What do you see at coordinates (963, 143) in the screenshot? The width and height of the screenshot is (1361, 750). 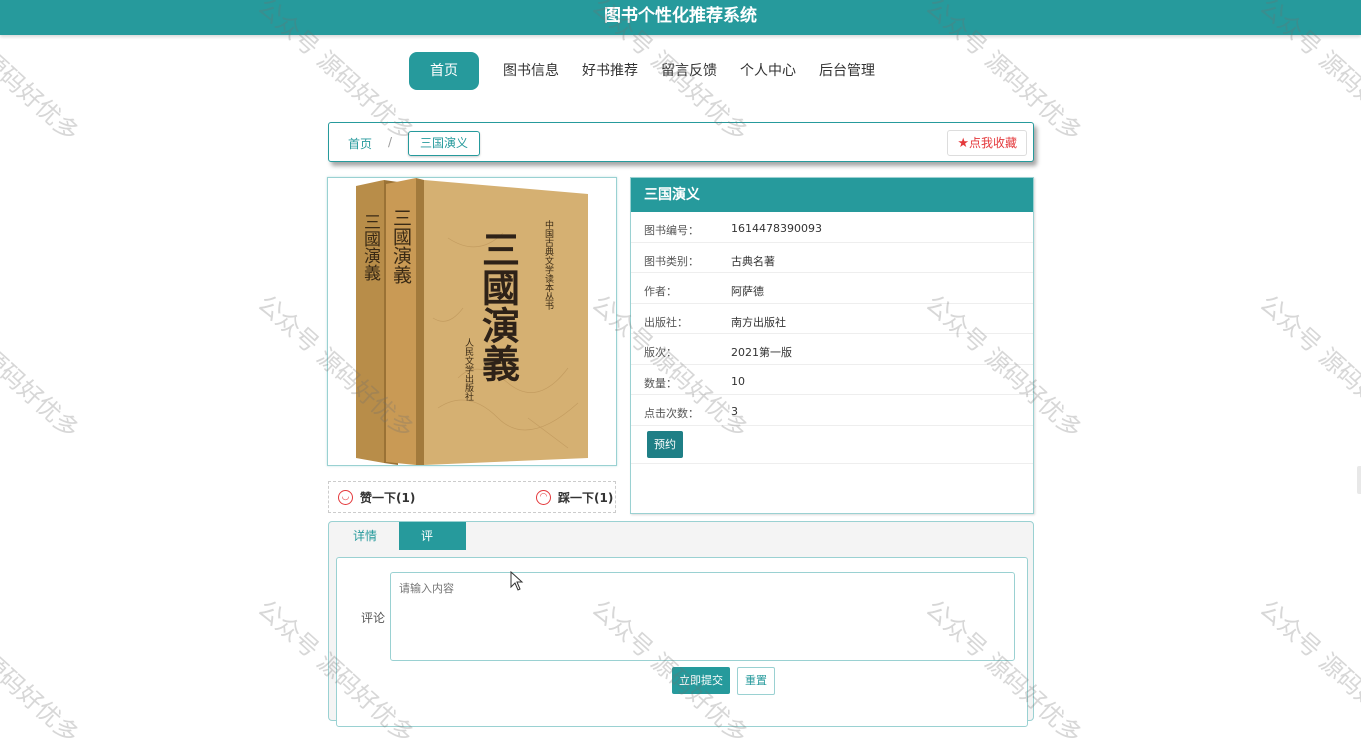 I see `star-icon: ★` at bounding box center [963, 143].